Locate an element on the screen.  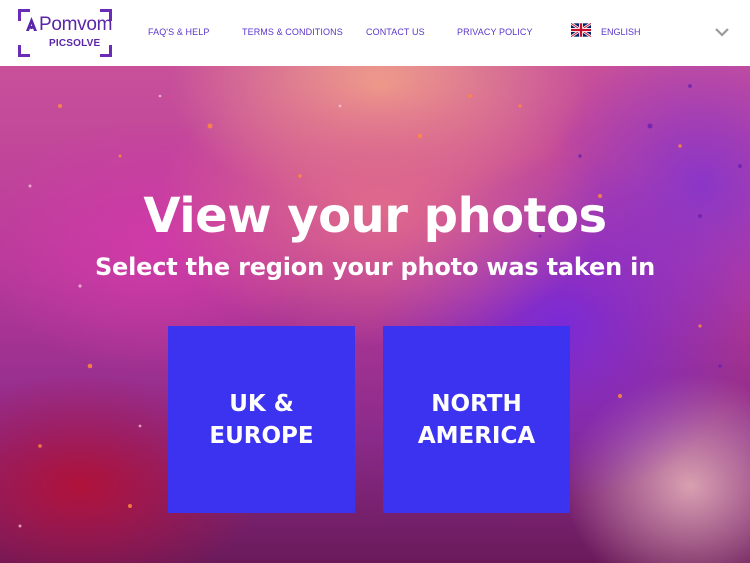
chevron-down-icon is located at coordinates (722, 32).